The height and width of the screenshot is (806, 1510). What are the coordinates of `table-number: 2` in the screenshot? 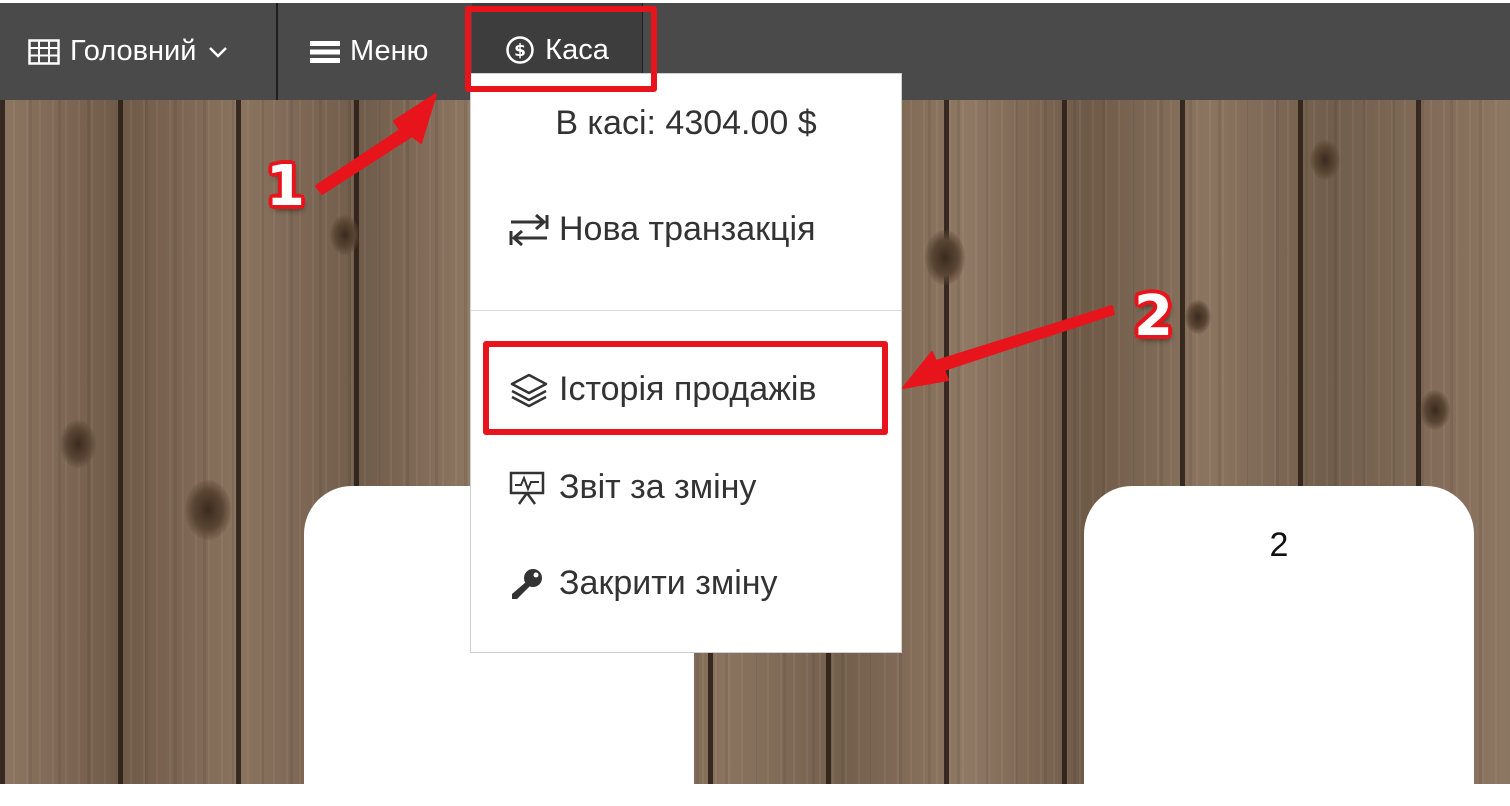 It's located at (1279, 545).